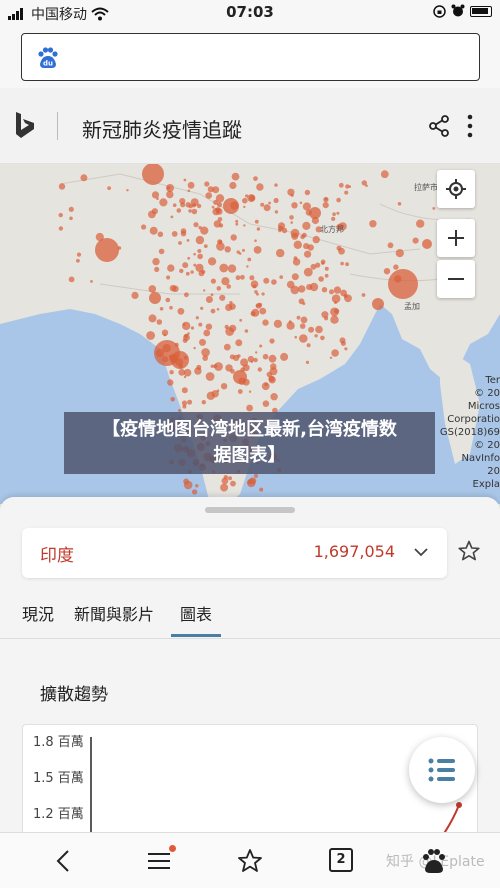 This screenshot has width=500, height=888. Describe the element at coordinates (456, 189) in the screenshot. I see `locate-me-button` at that location.